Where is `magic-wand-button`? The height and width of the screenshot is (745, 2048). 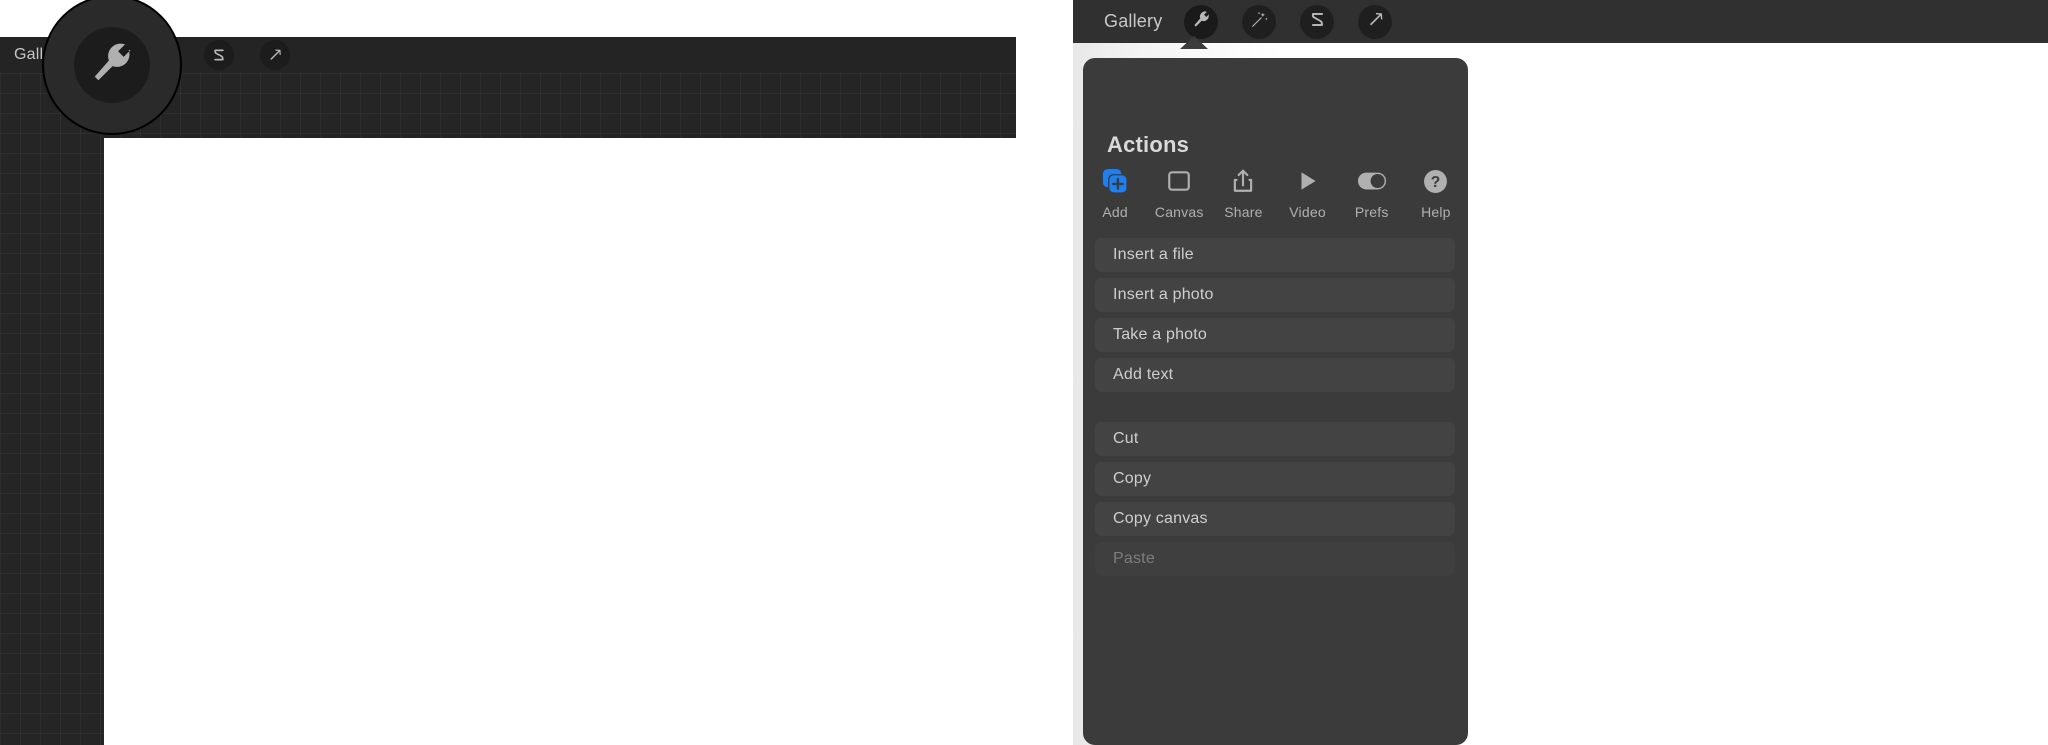 magic-wand-button is located at coordinates (1259, 21).